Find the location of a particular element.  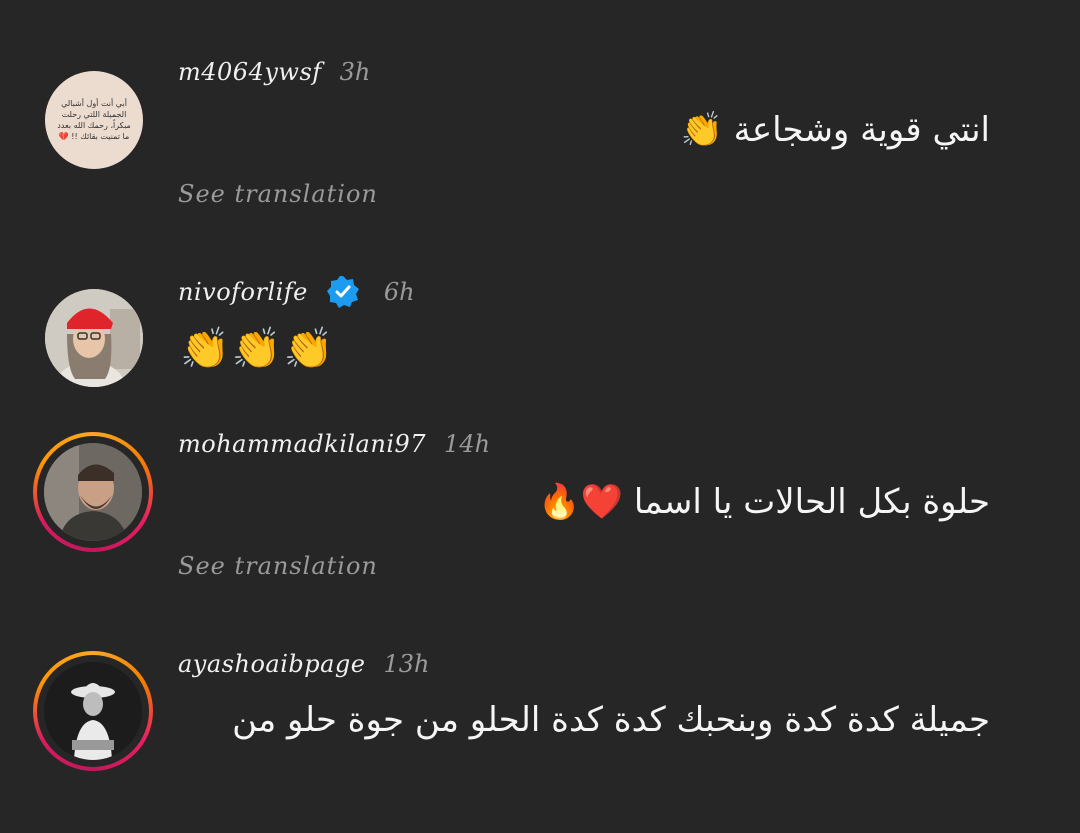

timestamp: 13h is located at coordinates (406, 664).